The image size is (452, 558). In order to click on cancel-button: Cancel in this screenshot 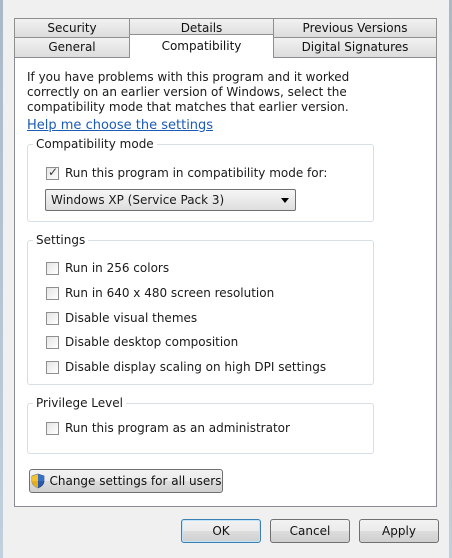, I will do `click(310, 531)`.